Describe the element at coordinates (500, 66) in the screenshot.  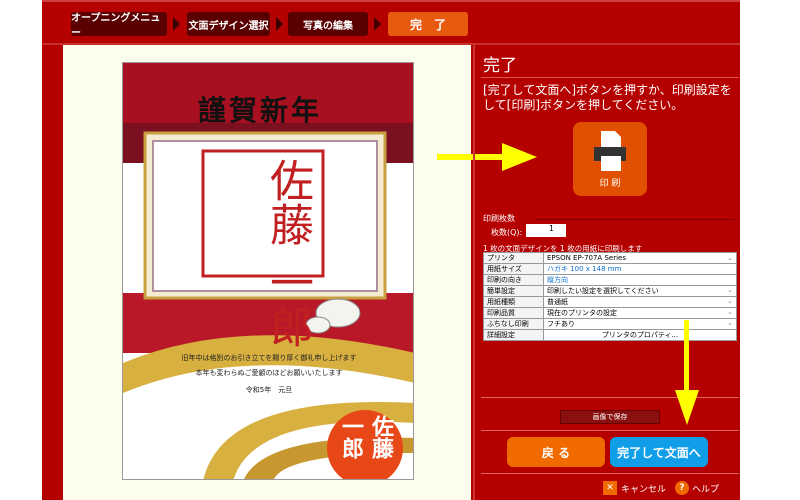
I see `panel-title: 完了` at that location.